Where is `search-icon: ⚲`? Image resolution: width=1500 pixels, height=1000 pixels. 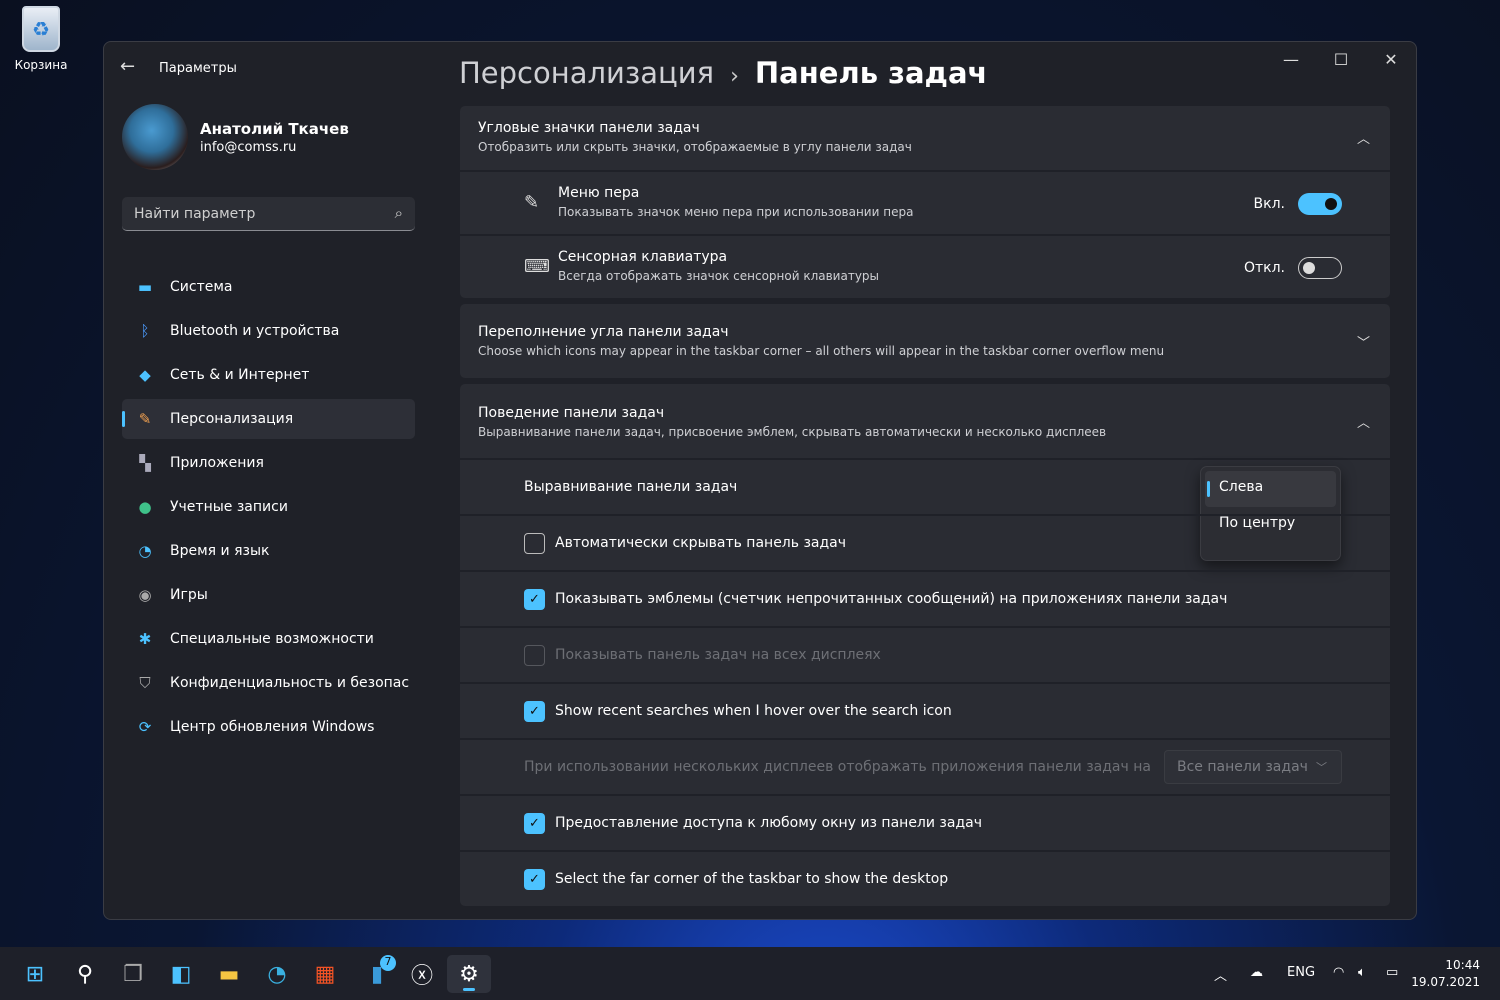 search-icon: ⚲ is located at coordinates (85, 974).